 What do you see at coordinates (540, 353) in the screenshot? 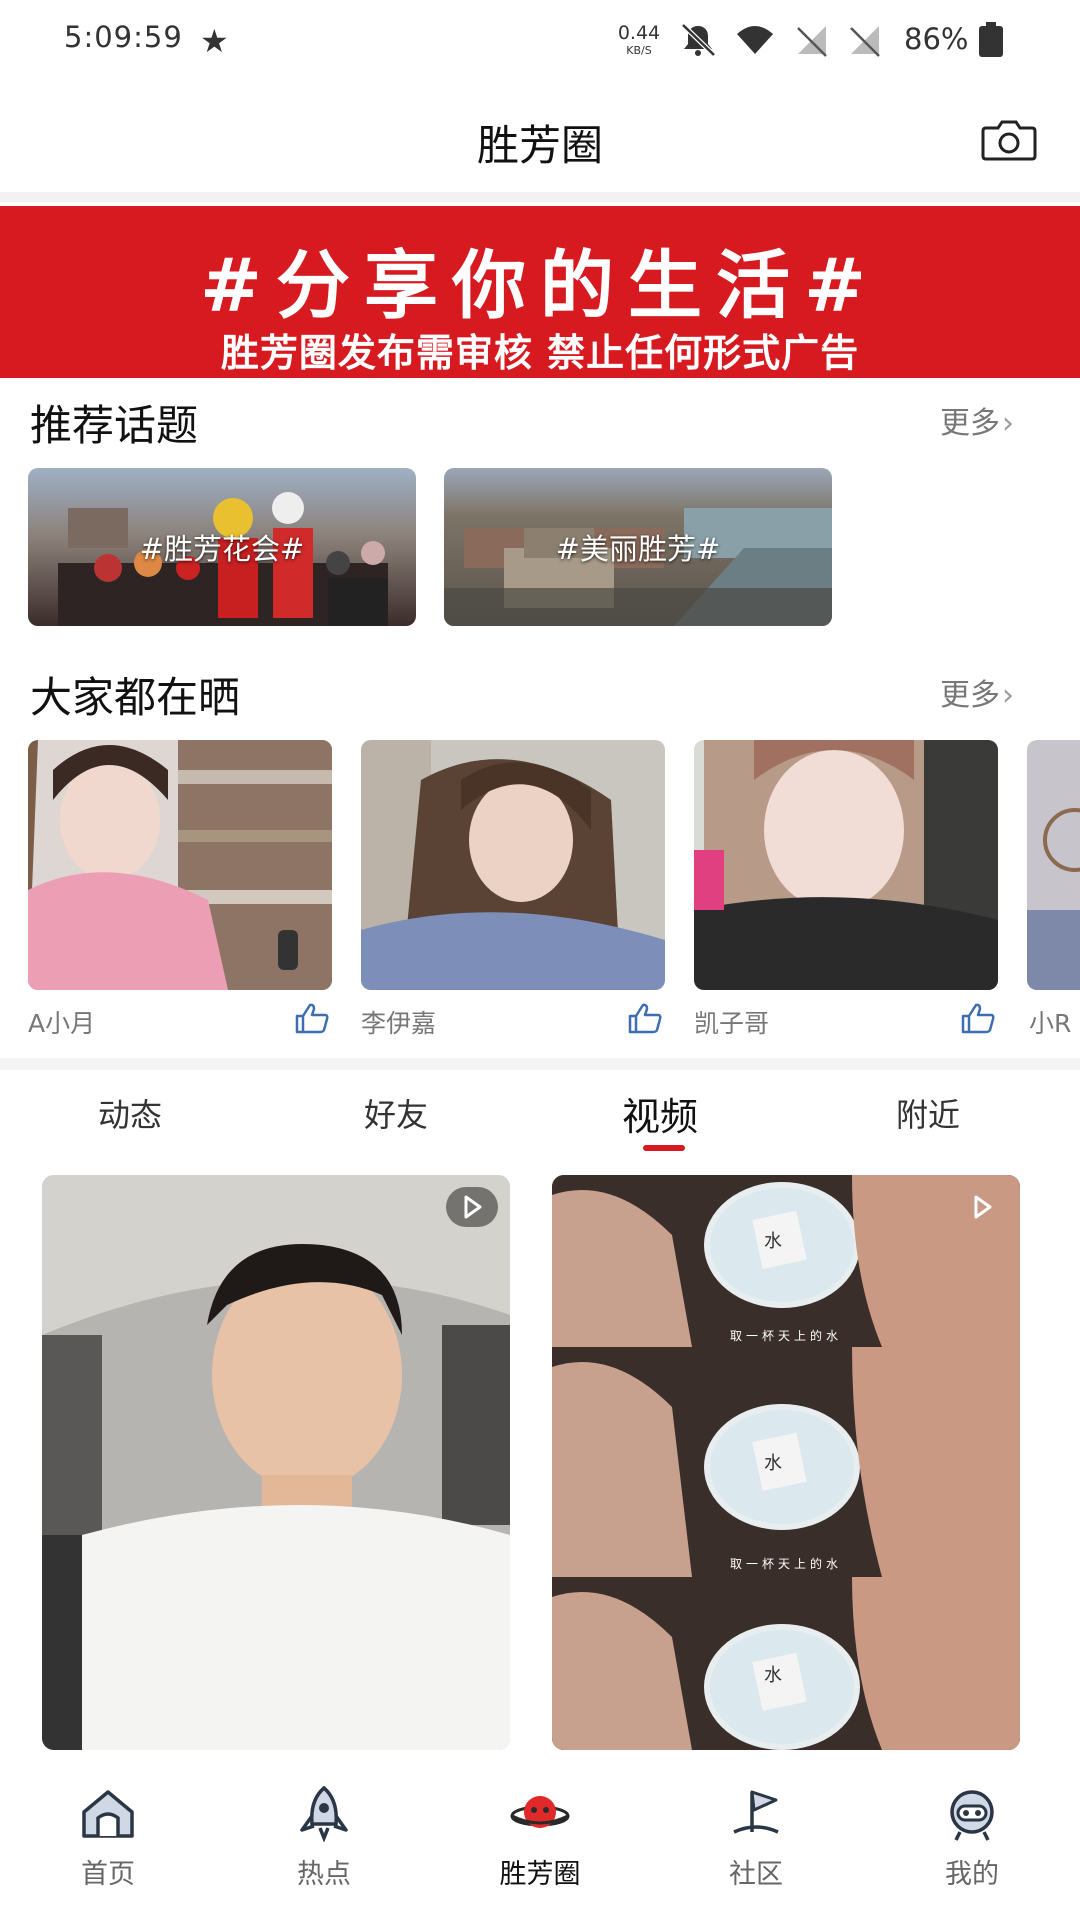
I see `banner-subtitle: 胜芳圈发布需审核 禁止任何形式广告` at bounding box center [540, 353].